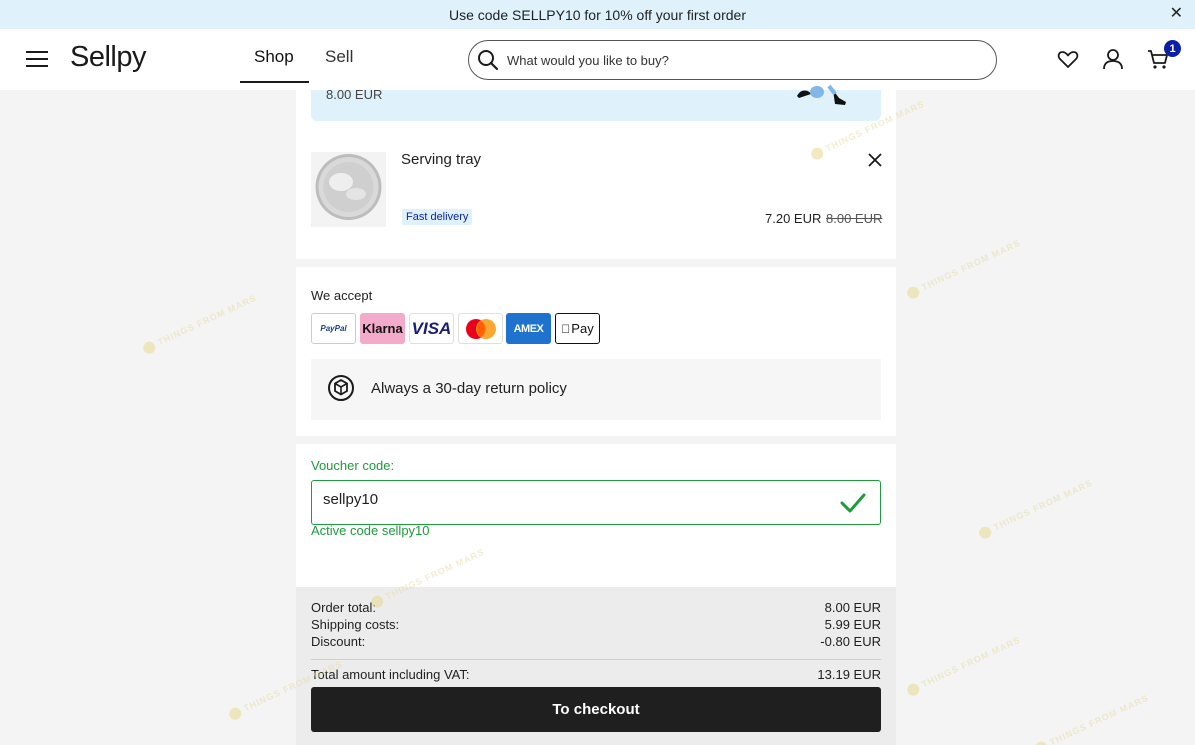  I want to click on voucher-input, so click(573, 499).